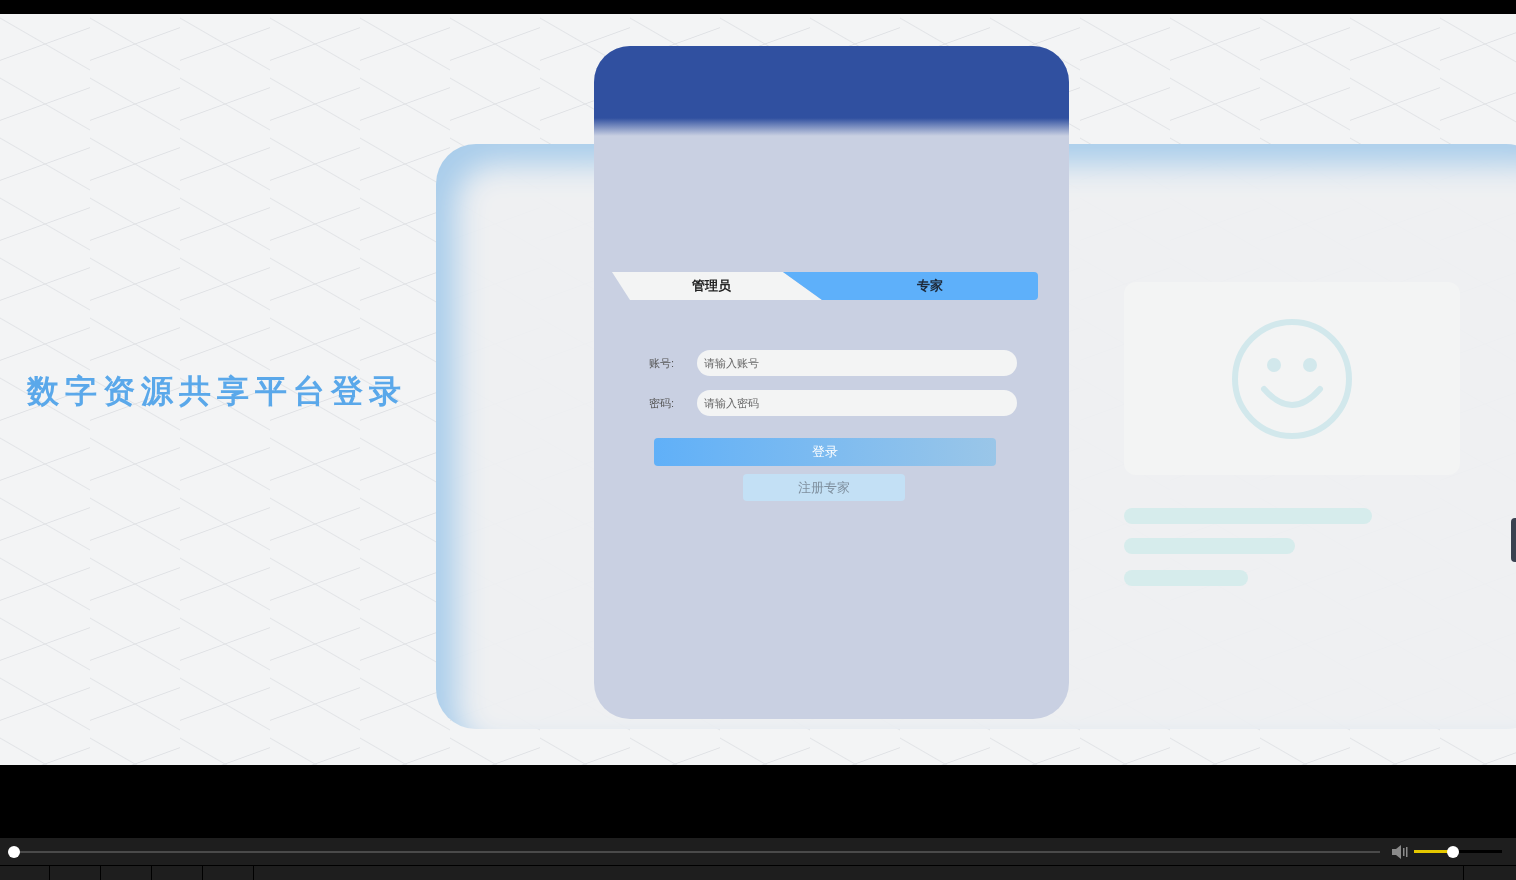 The image size is (1516, 880). I want to click on side-handle, so click(1513, 540).